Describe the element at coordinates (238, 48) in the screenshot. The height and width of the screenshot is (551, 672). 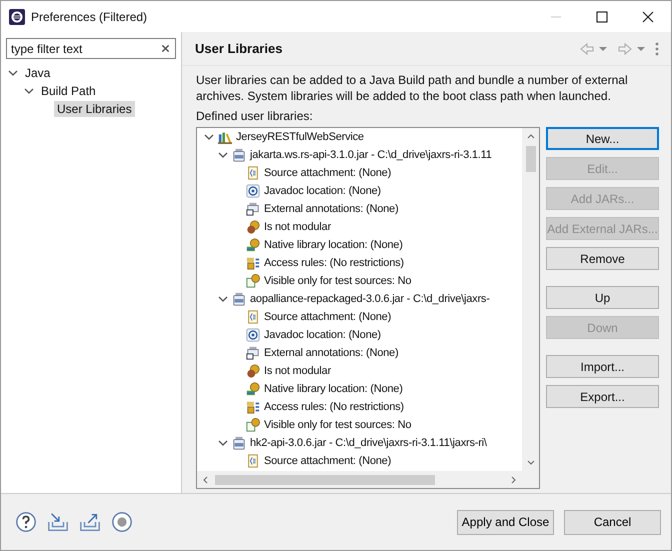
I see `page-title: User Libraries` at that location.